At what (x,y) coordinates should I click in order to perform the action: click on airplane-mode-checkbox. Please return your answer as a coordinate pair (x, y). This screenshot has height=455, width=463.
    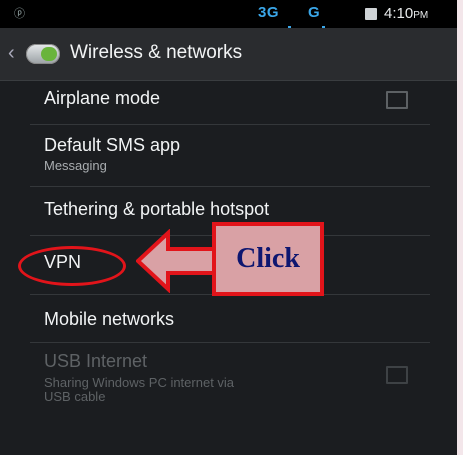
    Looking at the image, I should click on (397, 100).